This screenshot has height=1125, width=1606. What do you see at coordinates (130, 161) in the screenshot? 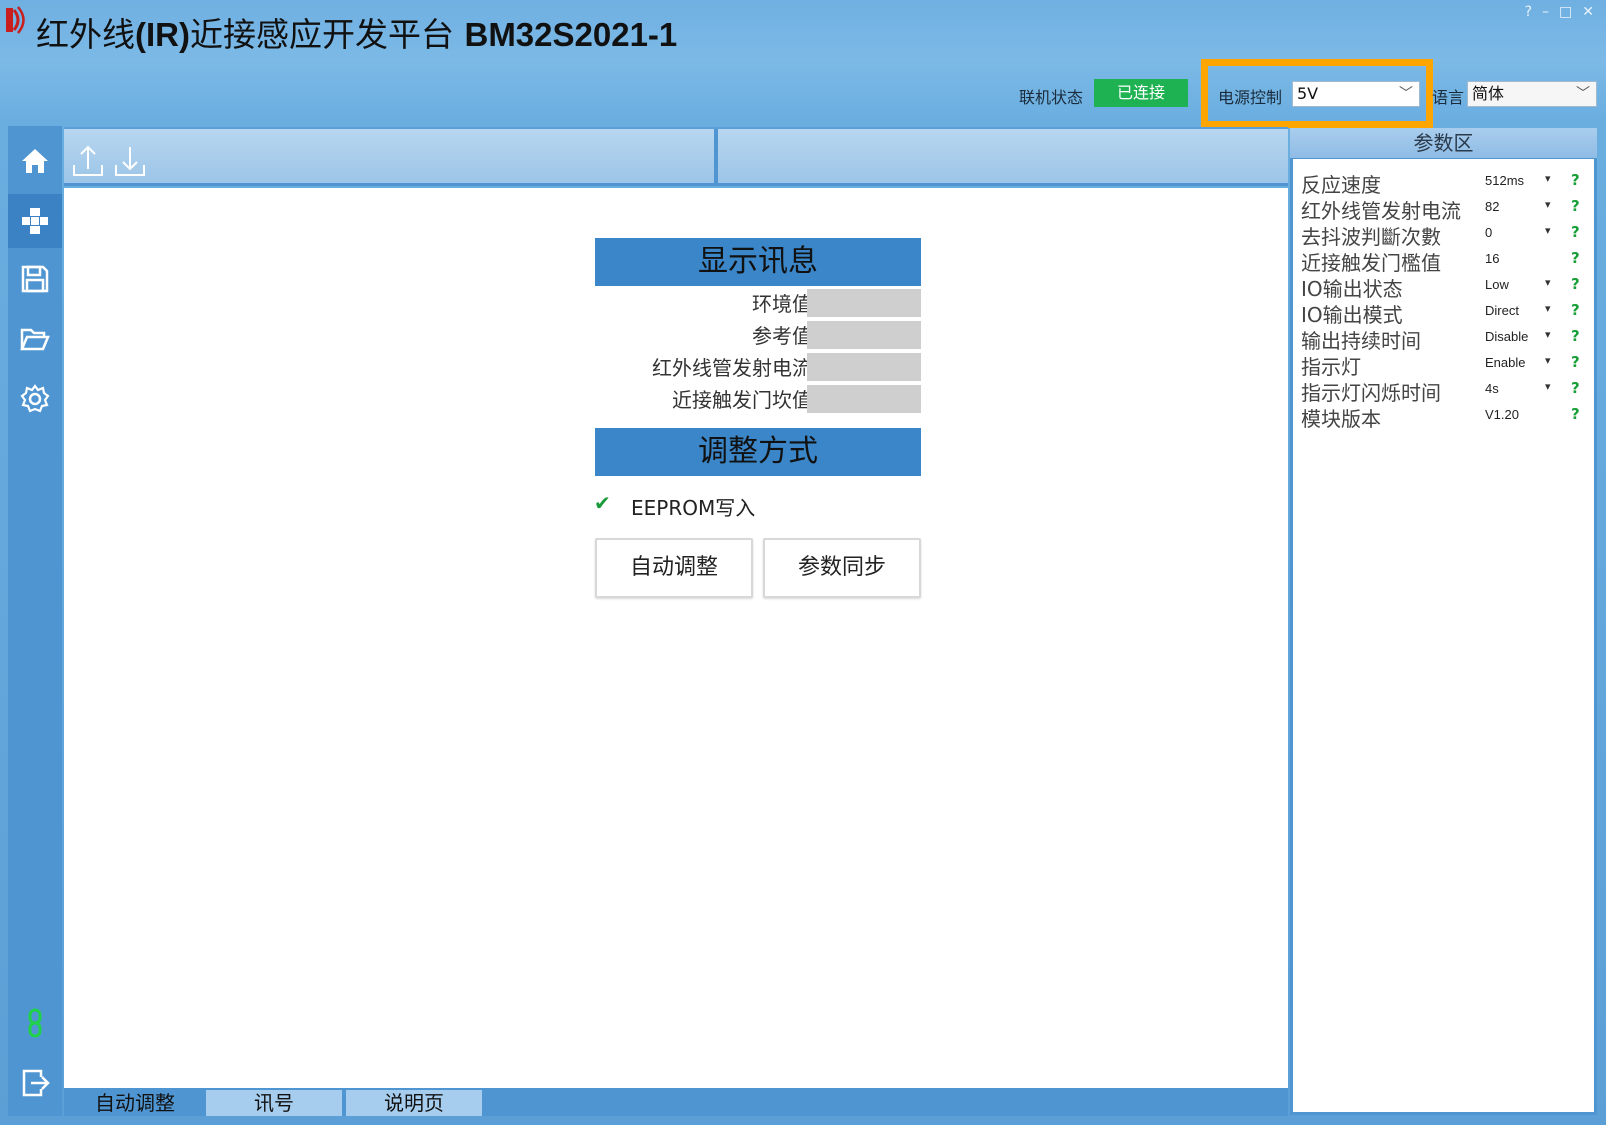
I see `download-icon` at bounding box center [130, 161].